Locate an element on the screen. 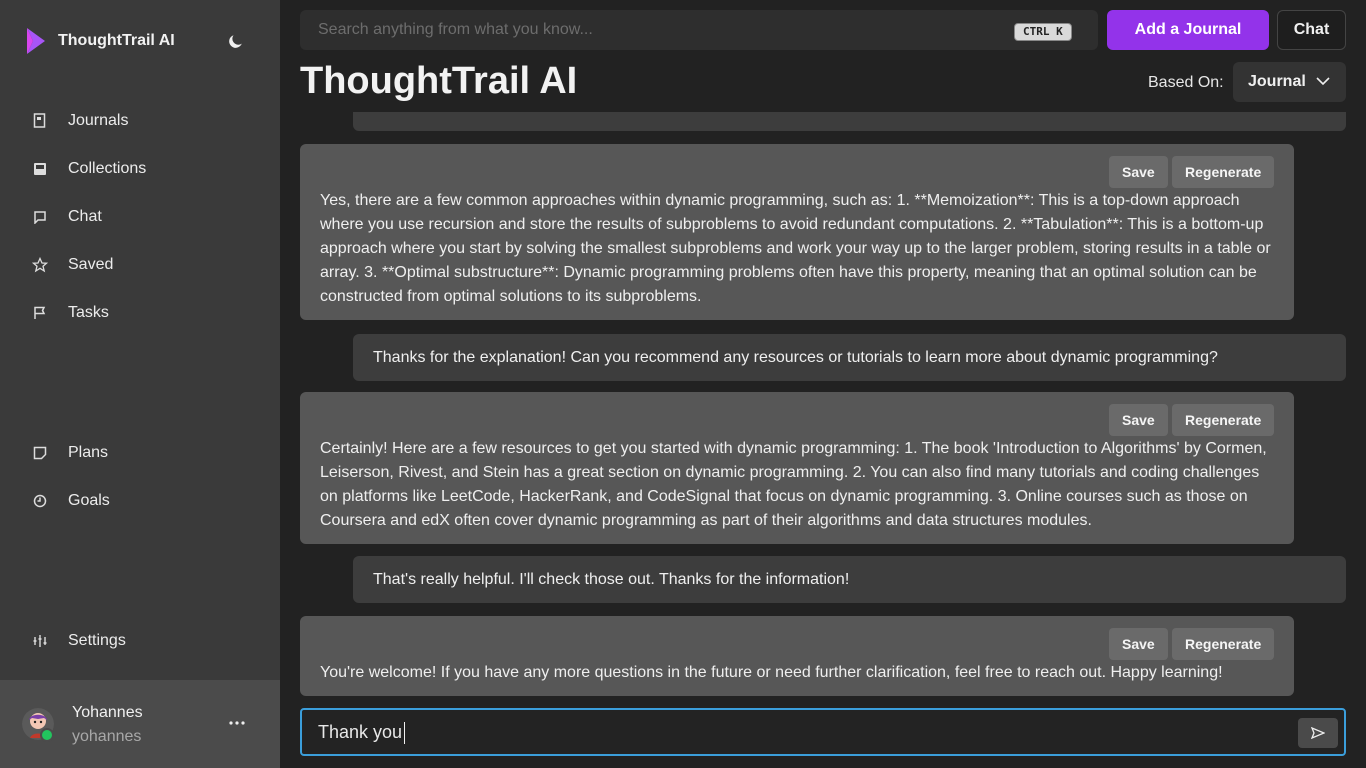 The width and height of the screenshot is (1366, 768). app-name: ThoughtTrail AI is located at coordinates (116, 40).